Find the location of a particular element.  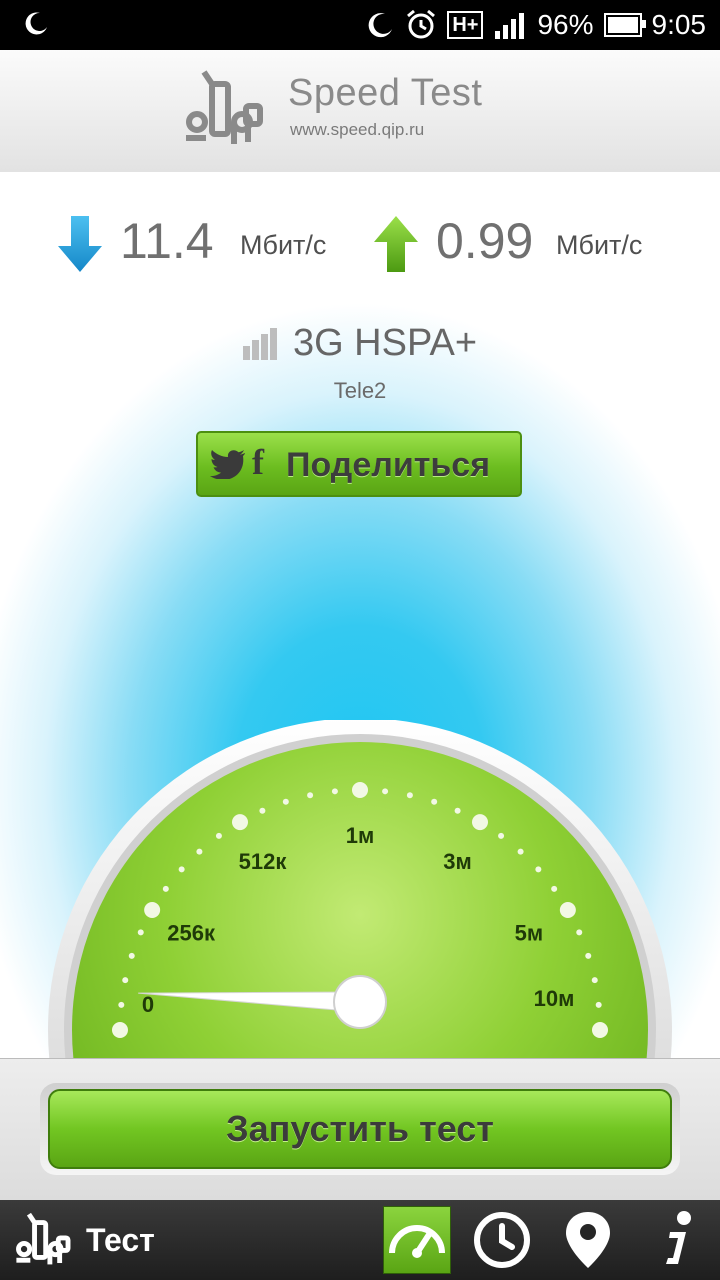

nav-test-tab is located at coordinates (417, 1240).